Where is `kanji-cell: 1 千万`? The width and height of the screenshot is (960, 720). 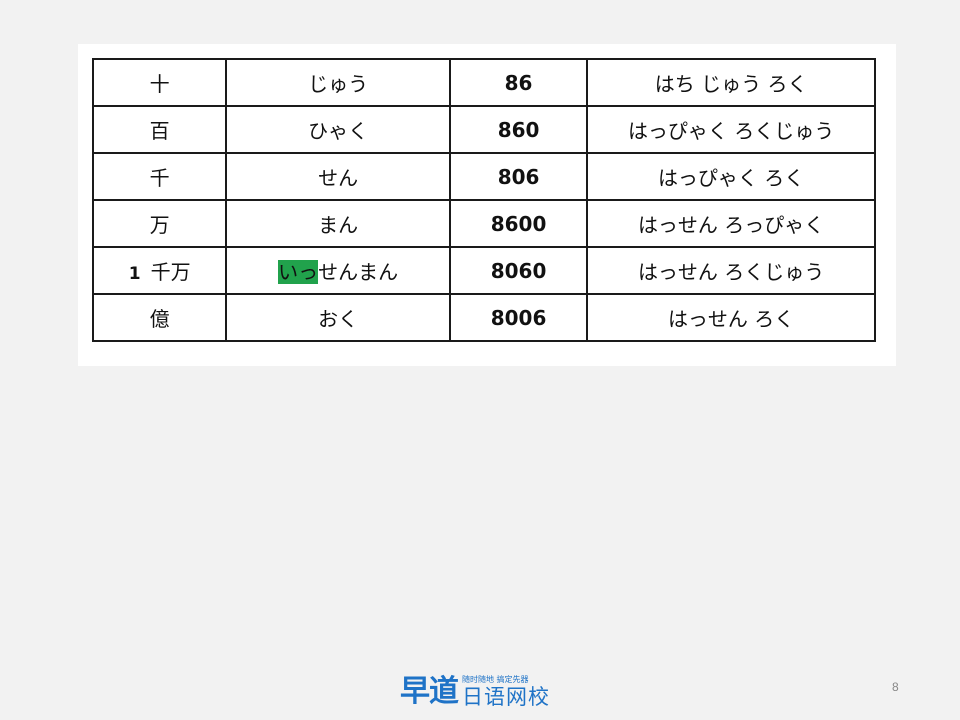 kanji-cell: 1 千万 is located at coordinates (159, 270).